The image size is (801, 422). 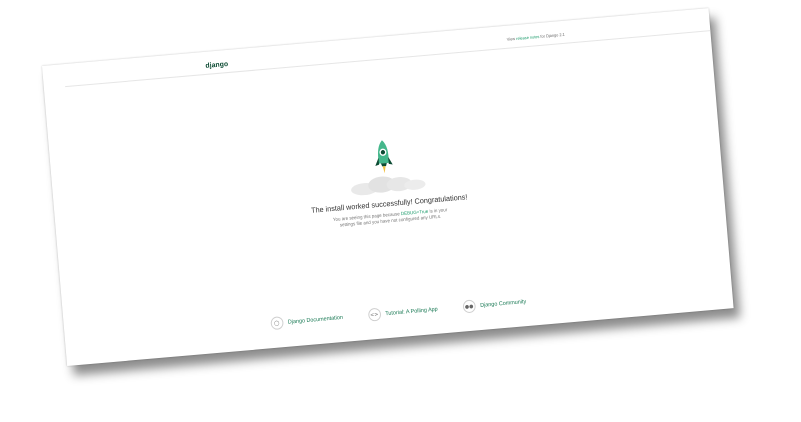 I want to click on community-link-label: Django Community, so click(x=503, y=303).